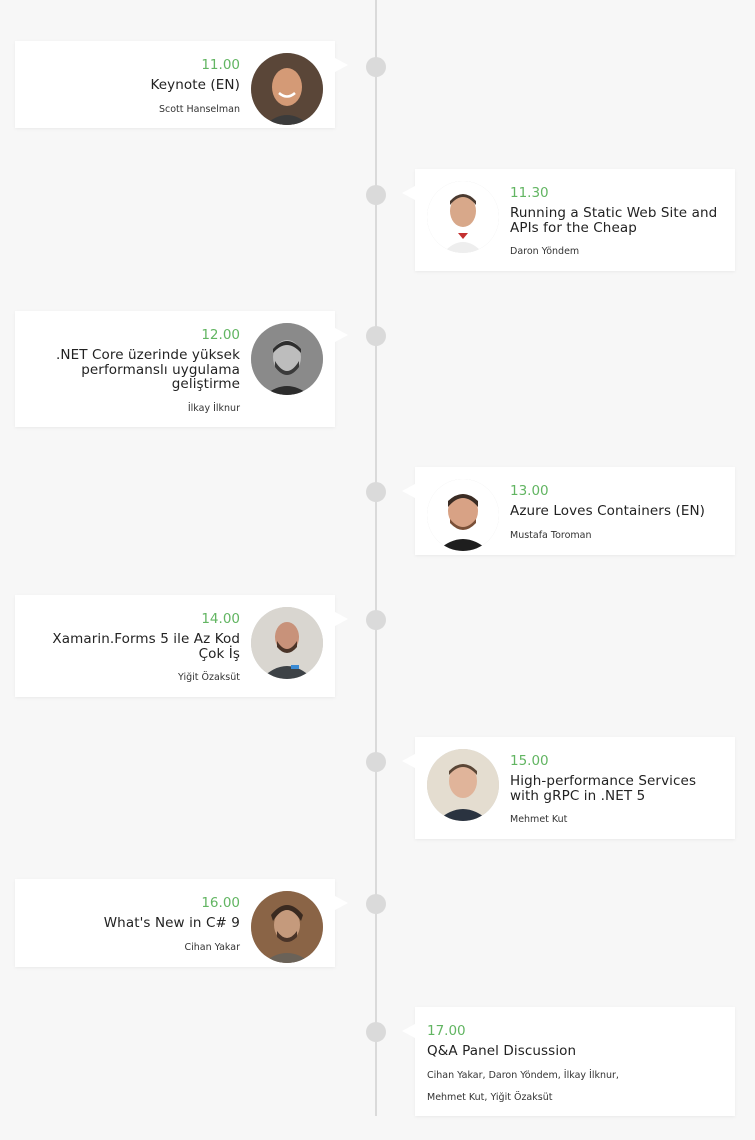  I want to click on session-speaker: İlkay İlknur, so click(213, 408).